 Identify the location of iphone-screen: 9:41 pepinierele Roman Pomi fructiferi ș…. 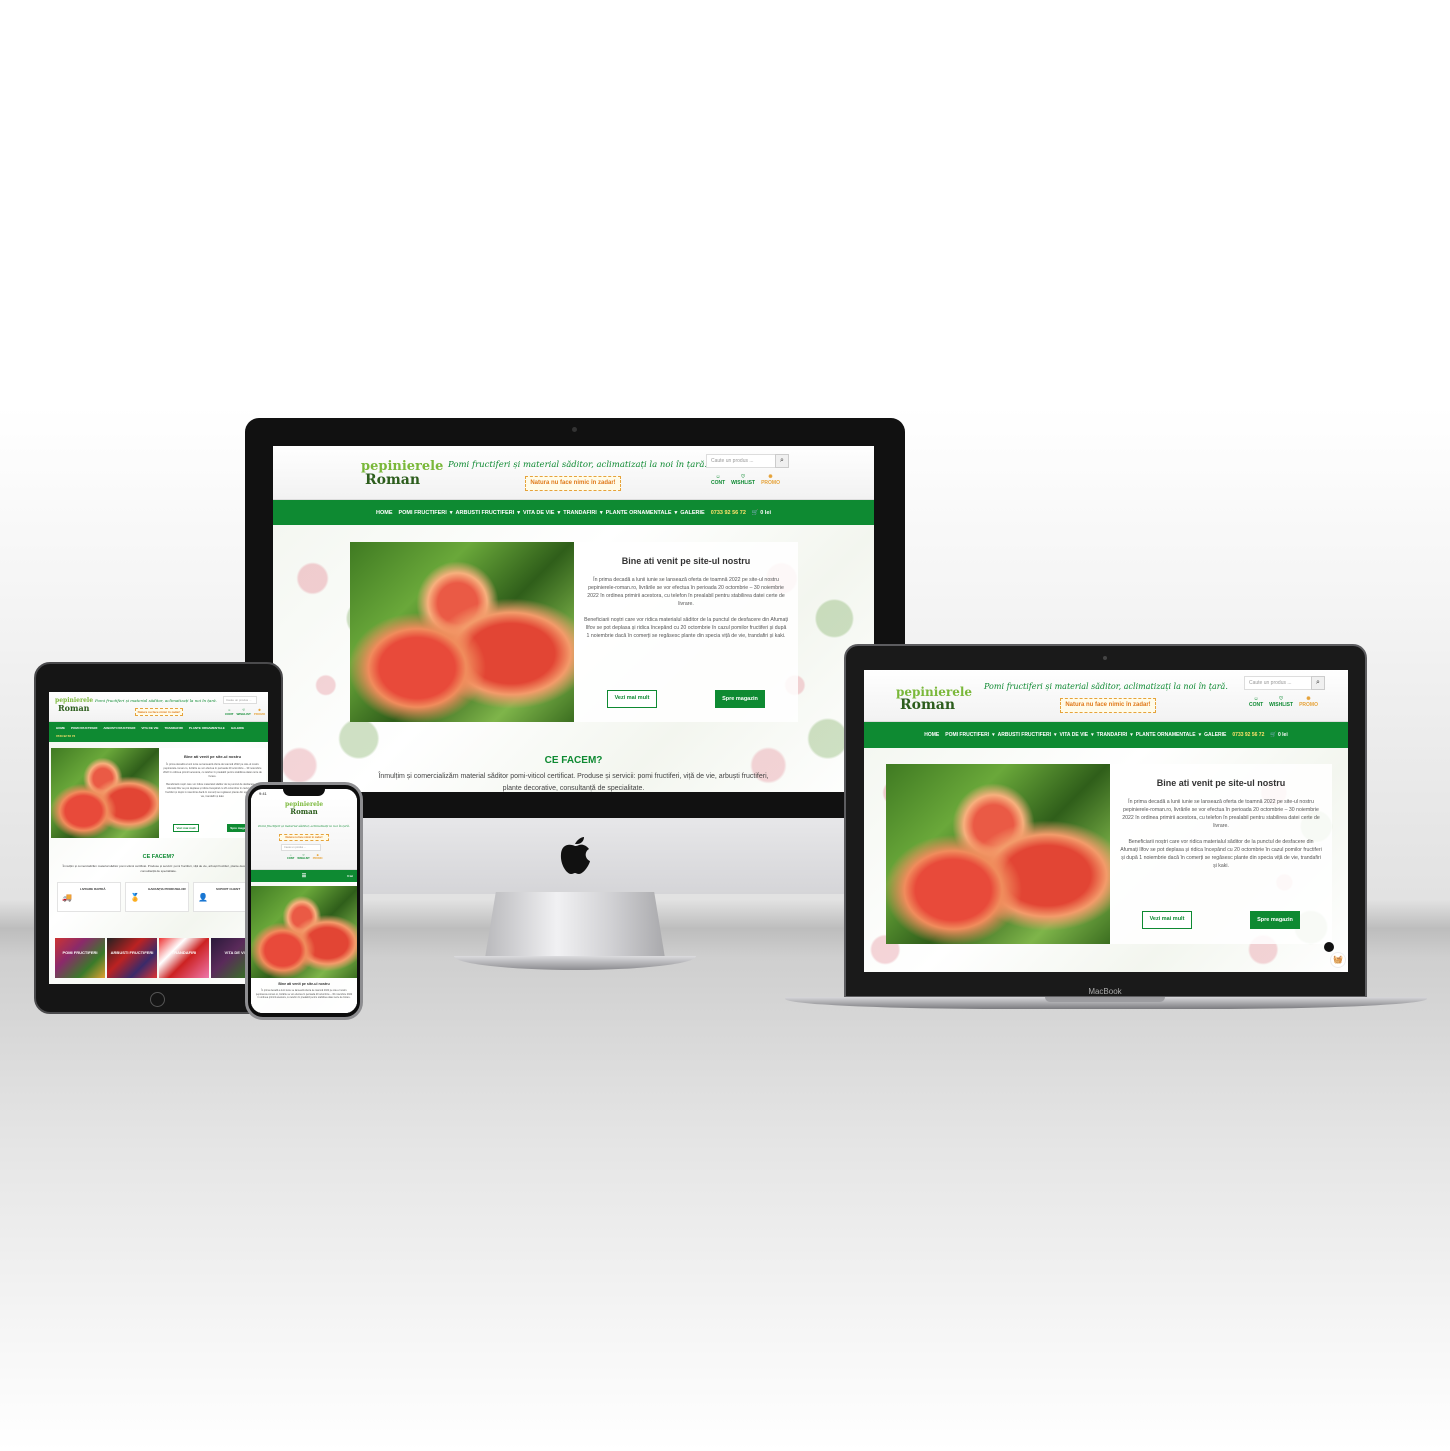
(304, 901).